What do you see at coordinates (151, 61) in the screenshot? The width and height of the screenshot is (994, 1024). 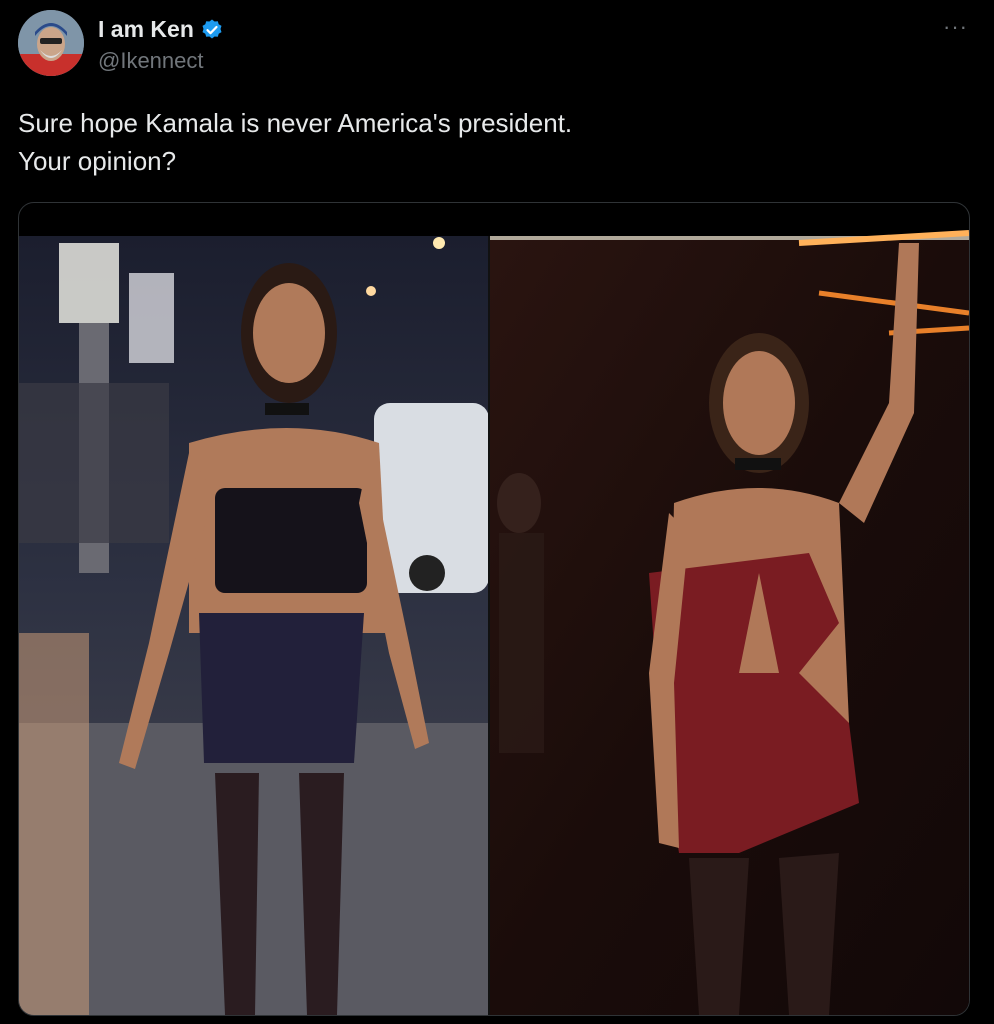 I see `handle: @Ikennect` at bounding box center [151, 61].